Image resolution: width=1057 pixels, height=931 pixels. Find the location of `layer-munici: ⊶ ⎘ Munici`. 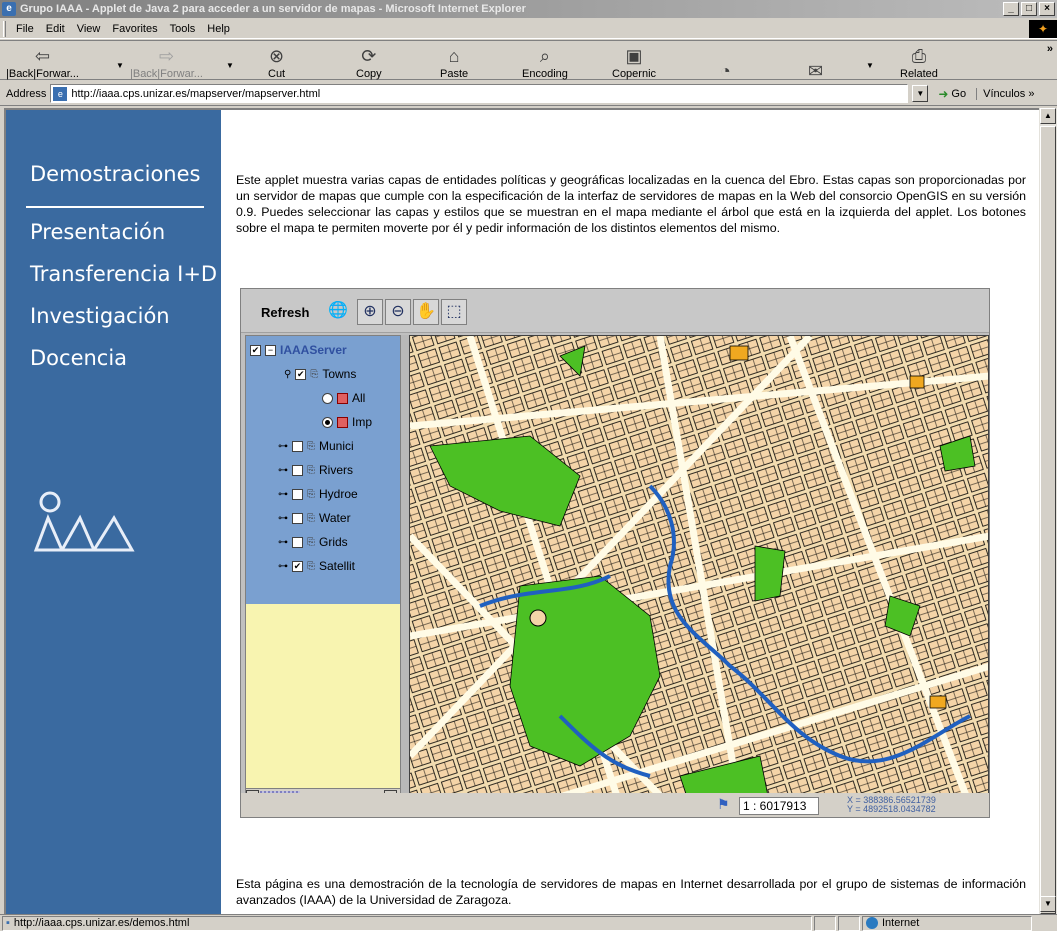

layer-munici: ⊶ ⎘ Munici is located at coordinates (316, 446).